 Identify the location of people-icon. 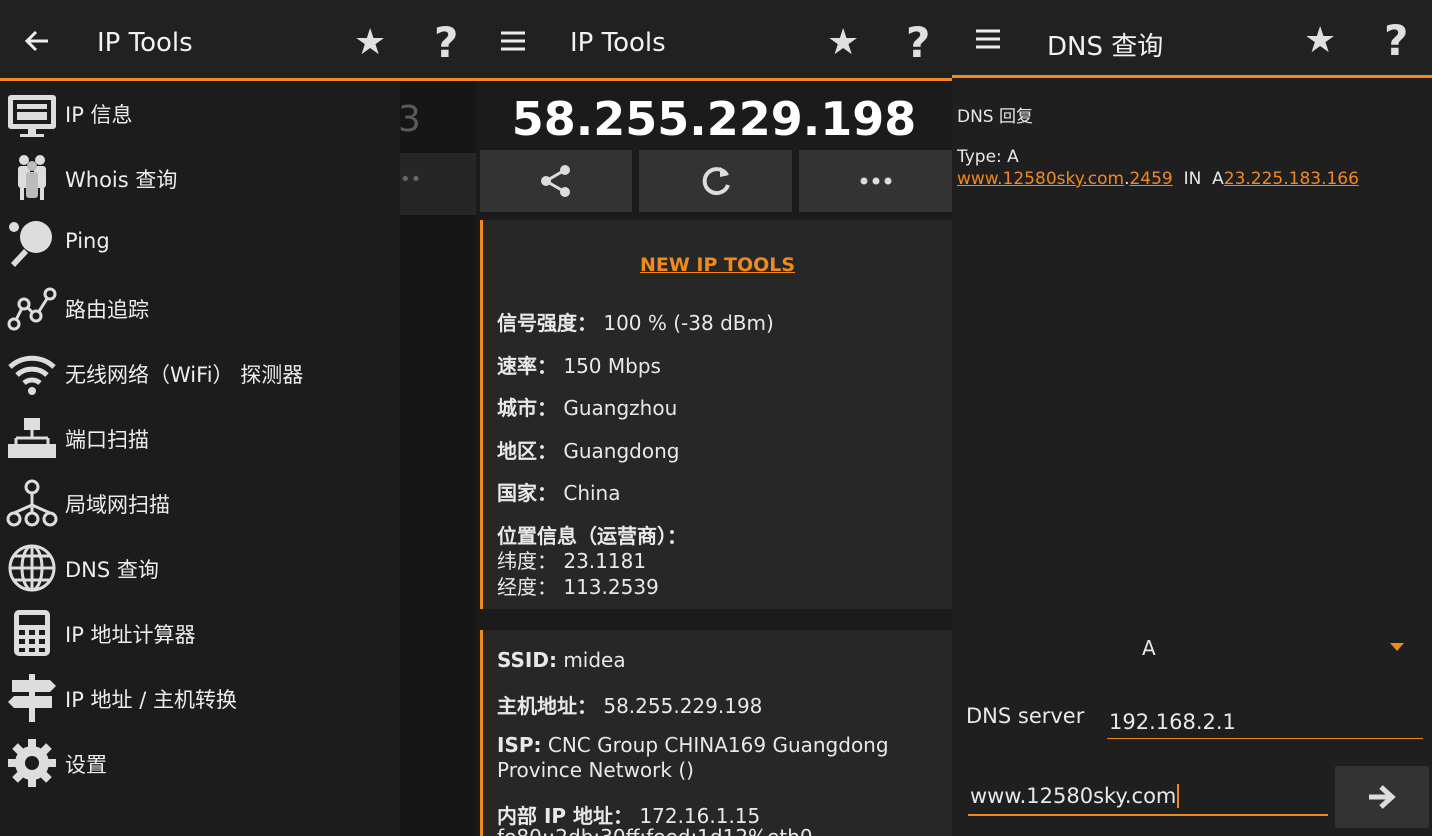
(32, 177).